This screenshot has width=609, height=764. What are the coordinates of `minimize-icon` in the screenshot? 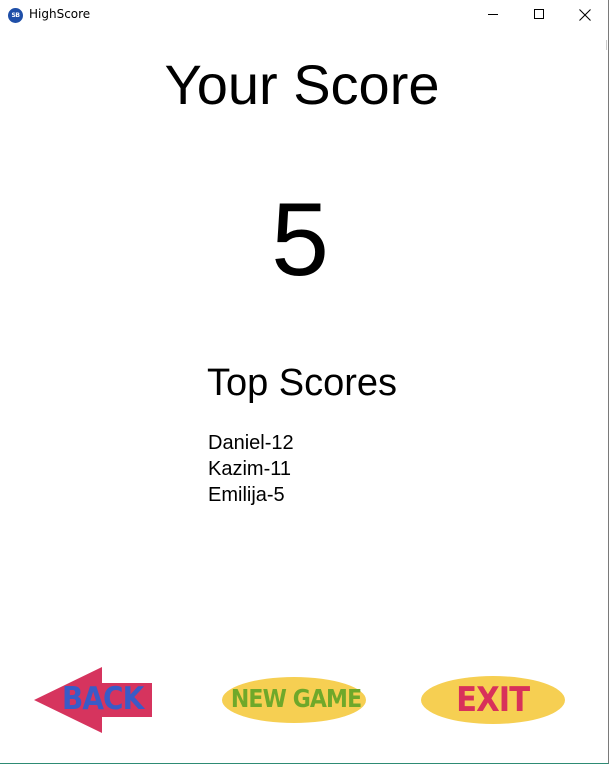 It's located at (493, 14).